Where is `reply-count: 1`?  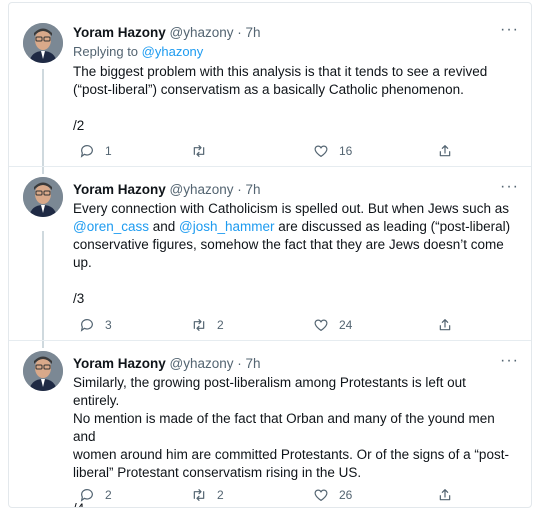
reply-count: 1 is located at coordinates (108, 151).